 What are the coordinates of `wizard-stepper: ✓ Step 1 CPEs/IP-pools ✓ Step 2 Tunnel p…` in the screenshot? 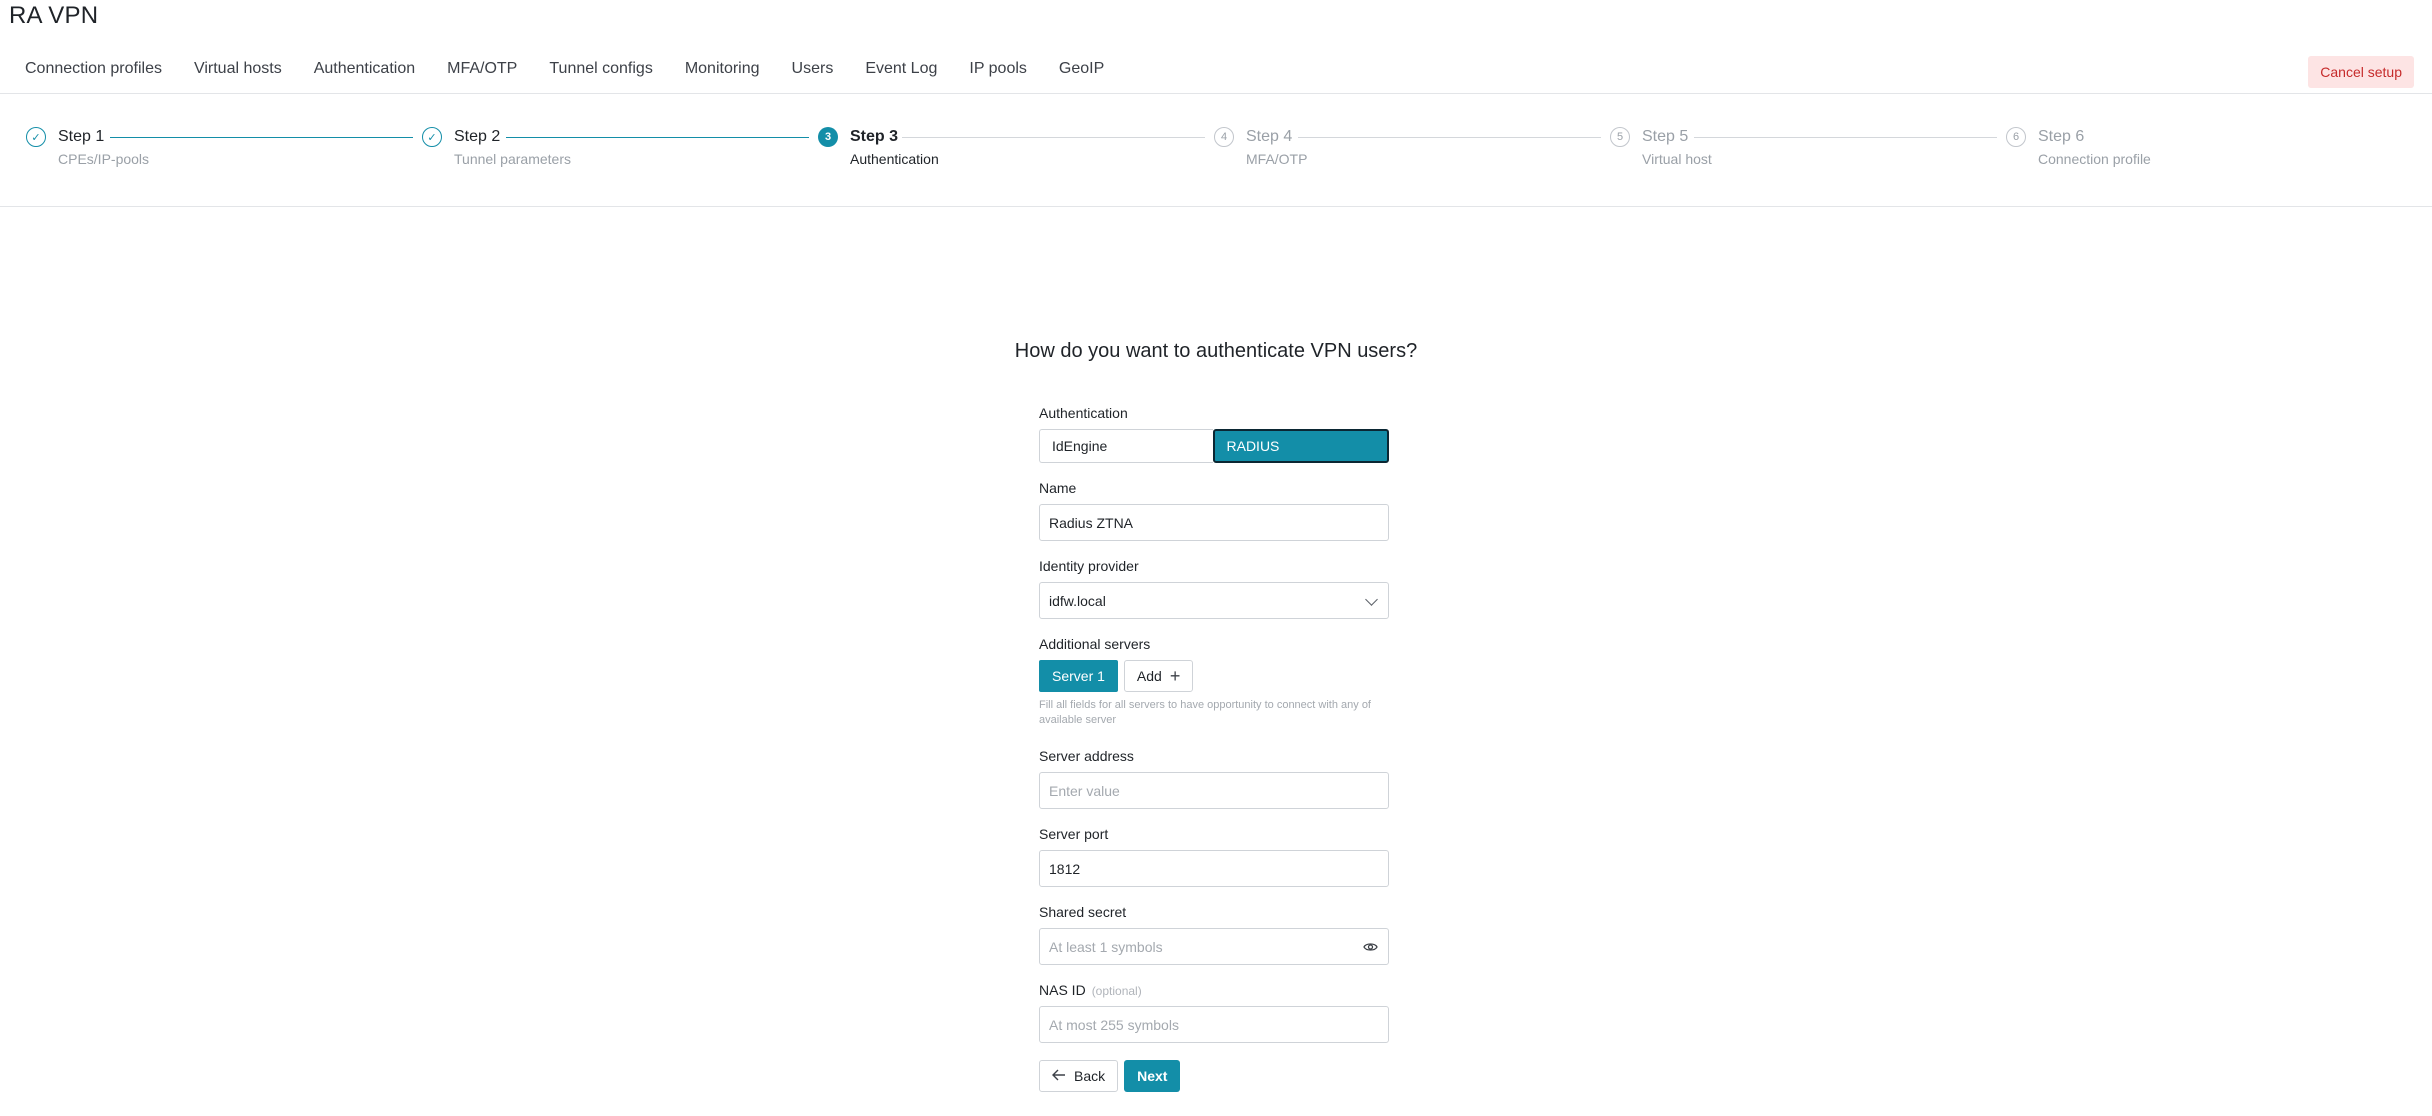 It's located at (1216, 150).